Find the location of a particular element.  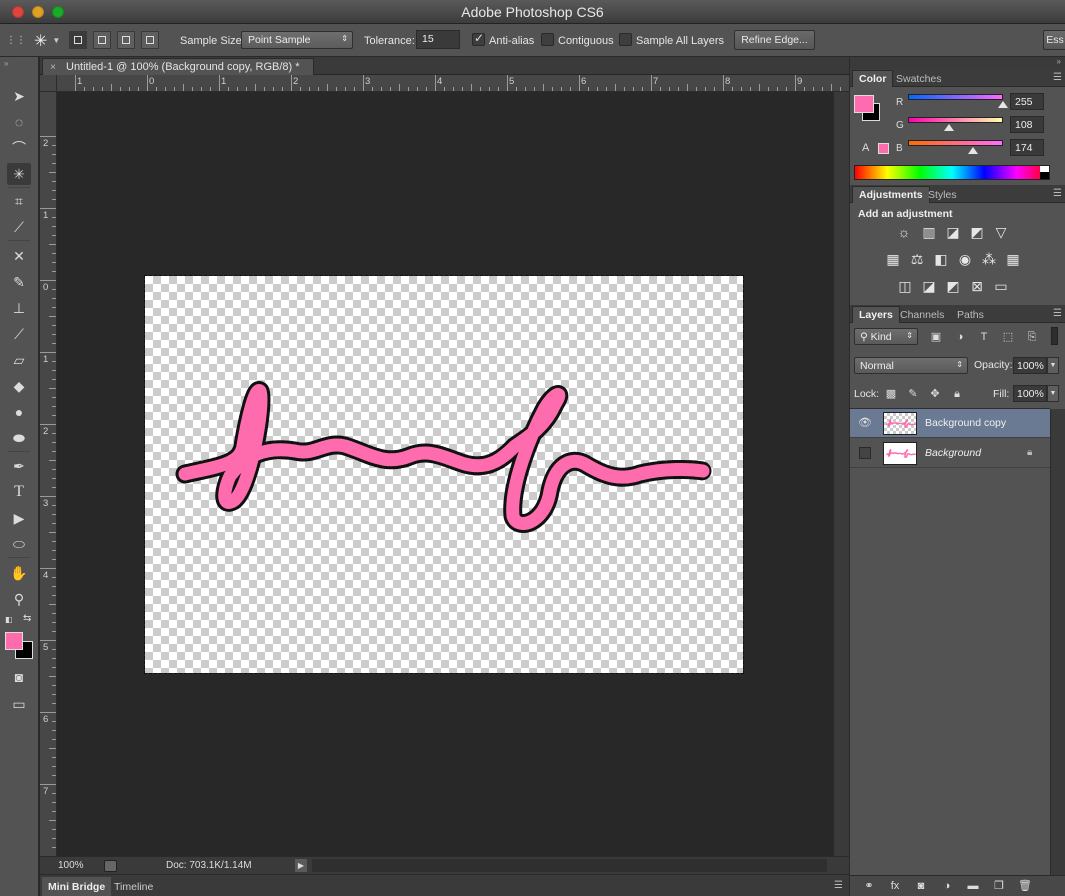

layer-row: 👁︎ Background copy is located at coordinates (950, 423).